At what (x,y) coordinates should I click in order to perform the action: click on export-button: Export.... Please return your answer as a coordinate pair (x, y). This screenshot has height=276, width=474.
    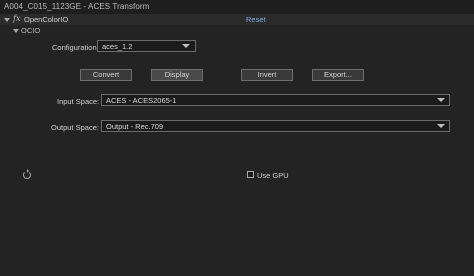
    Looking at the image, I should click on (338, 75).